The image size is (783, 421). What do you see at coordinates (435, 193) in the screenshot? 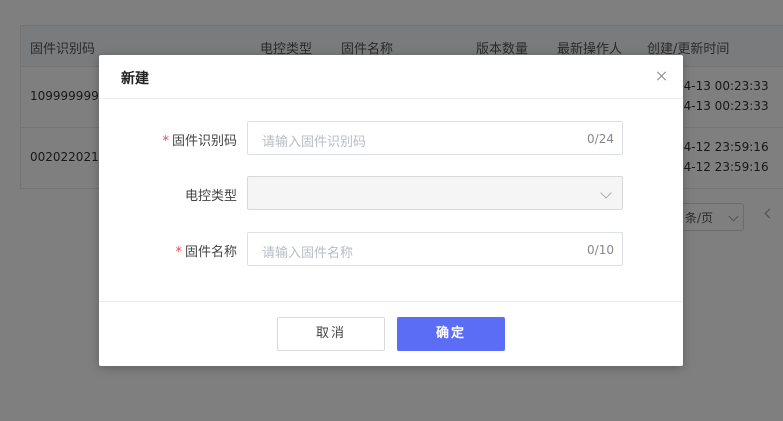
I see `control-type-select` at bounding box center [435, 193].